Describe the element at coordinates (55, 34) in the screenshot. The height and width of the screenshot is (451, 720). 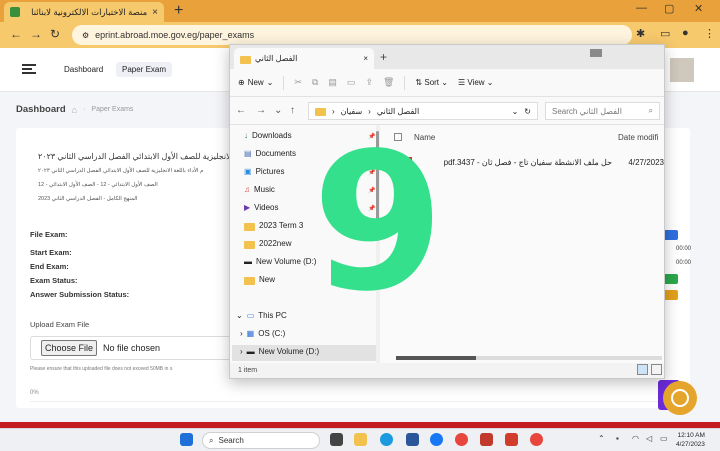
I see `reload-icon: ↻` at that location.